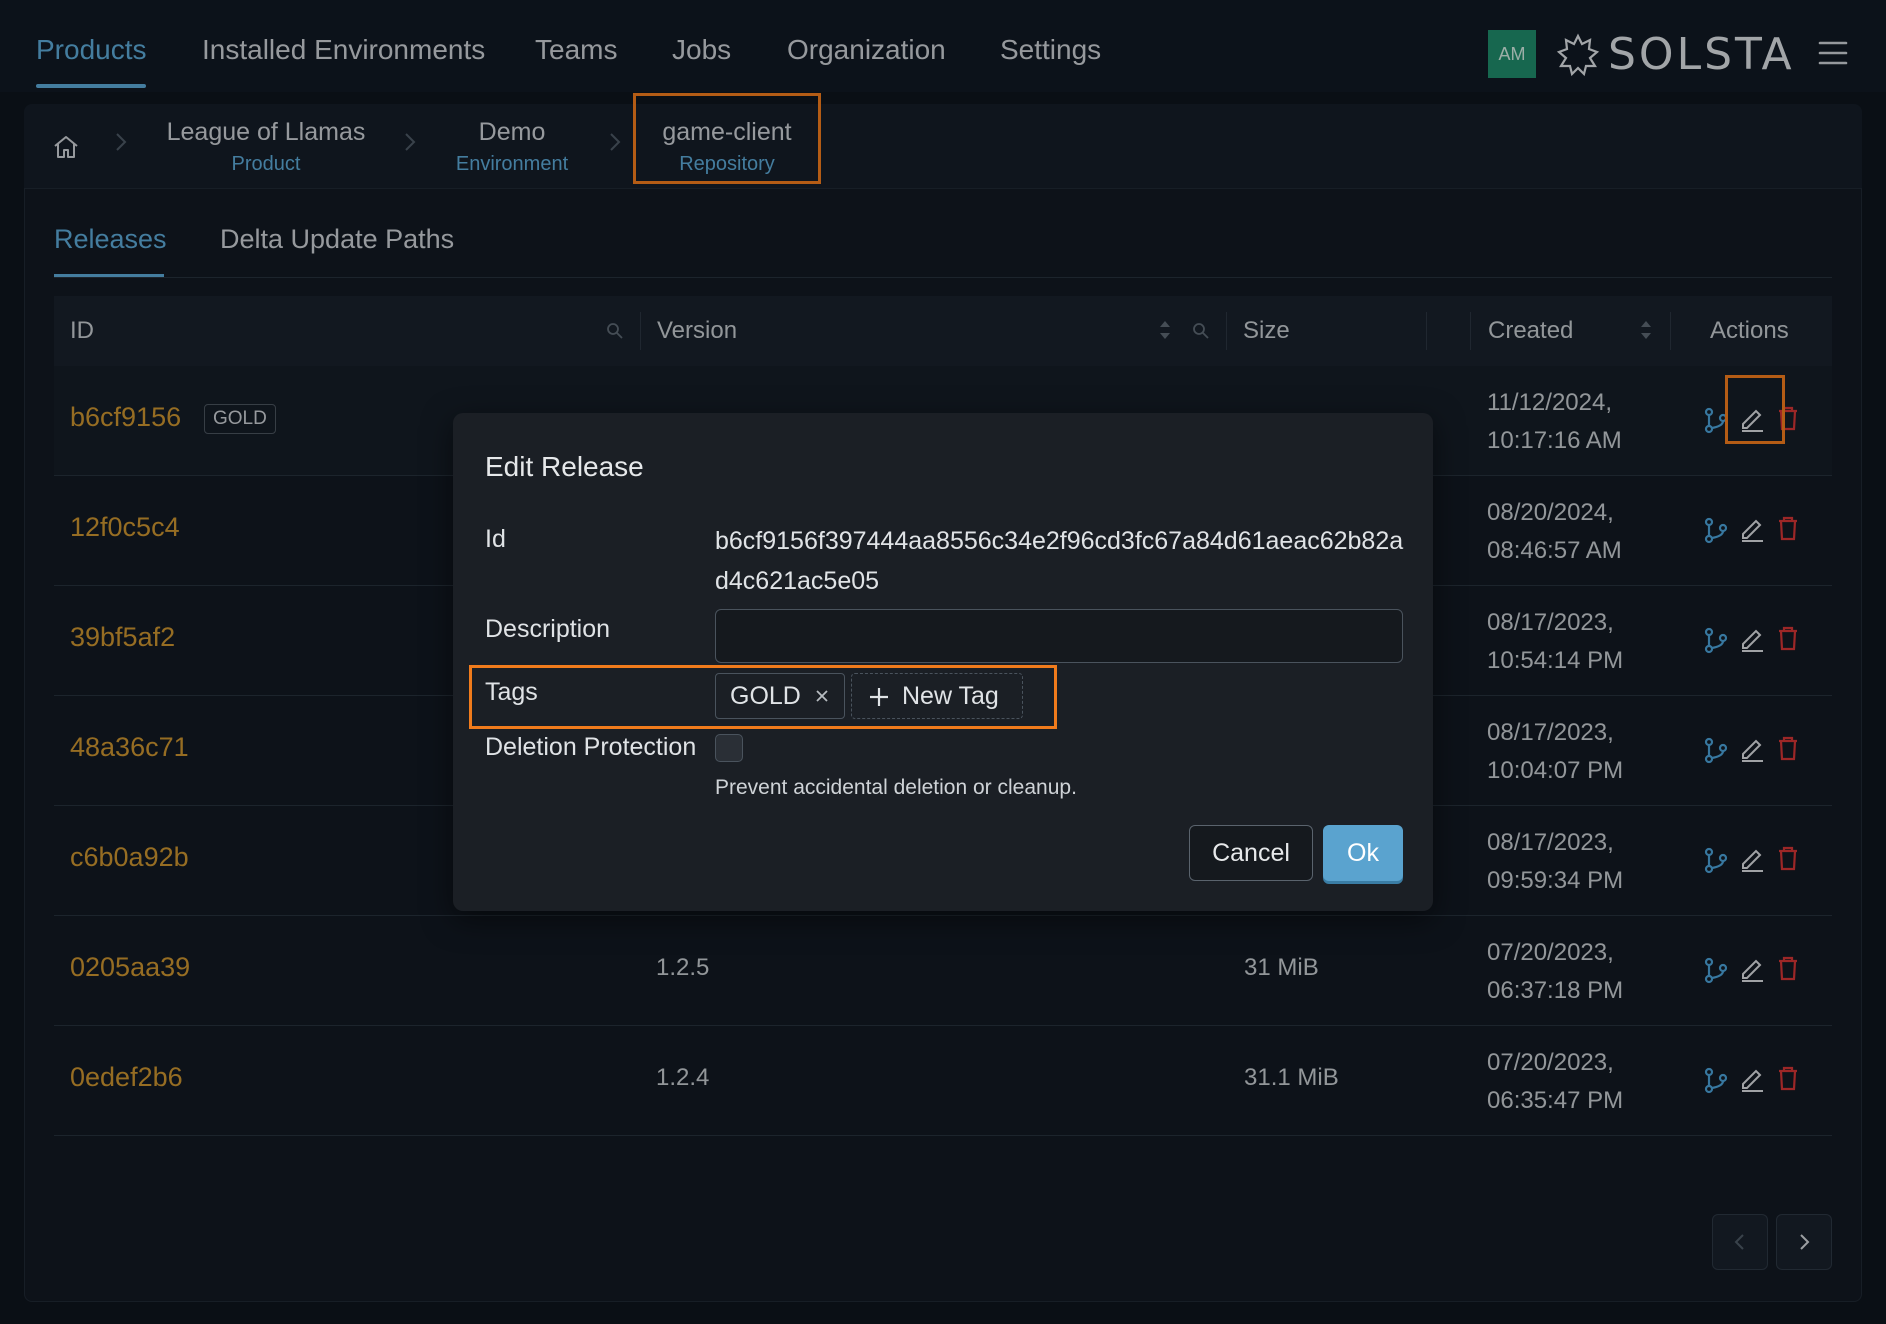 The width and height of the screenshot is (1886, 1324). What do you see at coordinates (763, 697) in the screenshot?
I see `tags-row-highlight` at bounding box center [763, 697].